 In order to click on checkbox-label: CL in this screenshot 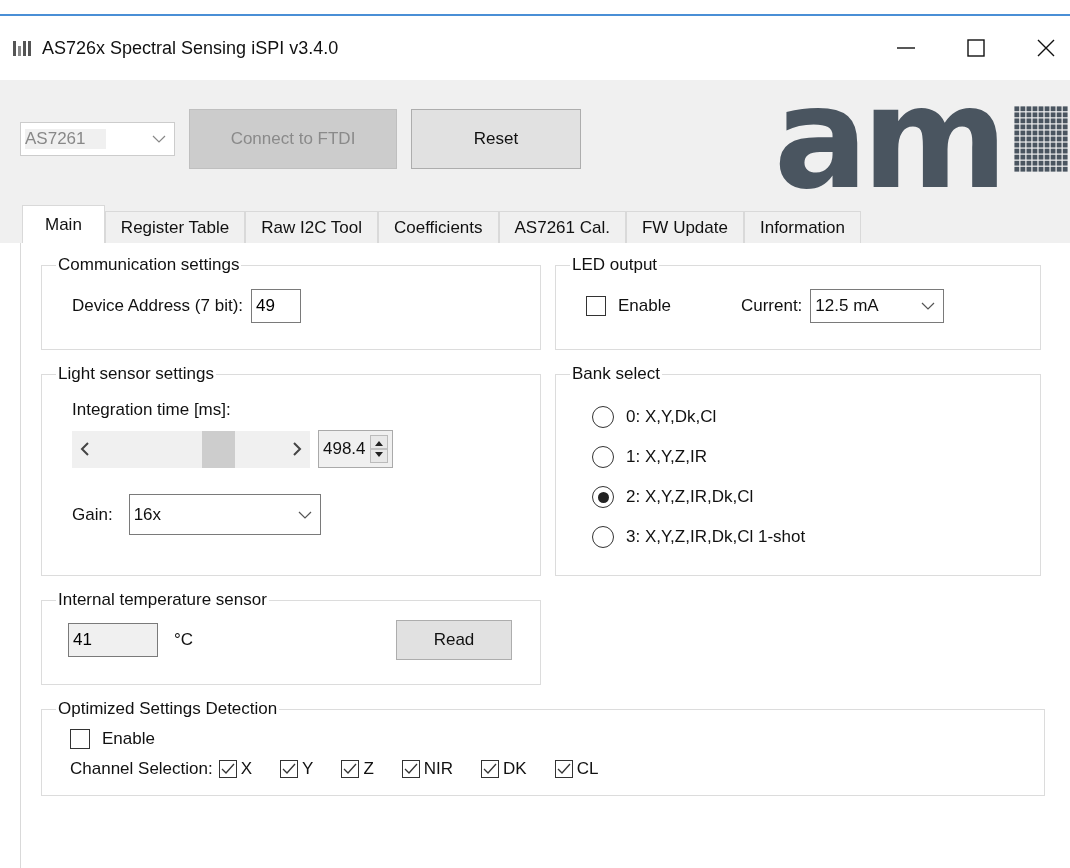, I will do `click(587, 769)`.